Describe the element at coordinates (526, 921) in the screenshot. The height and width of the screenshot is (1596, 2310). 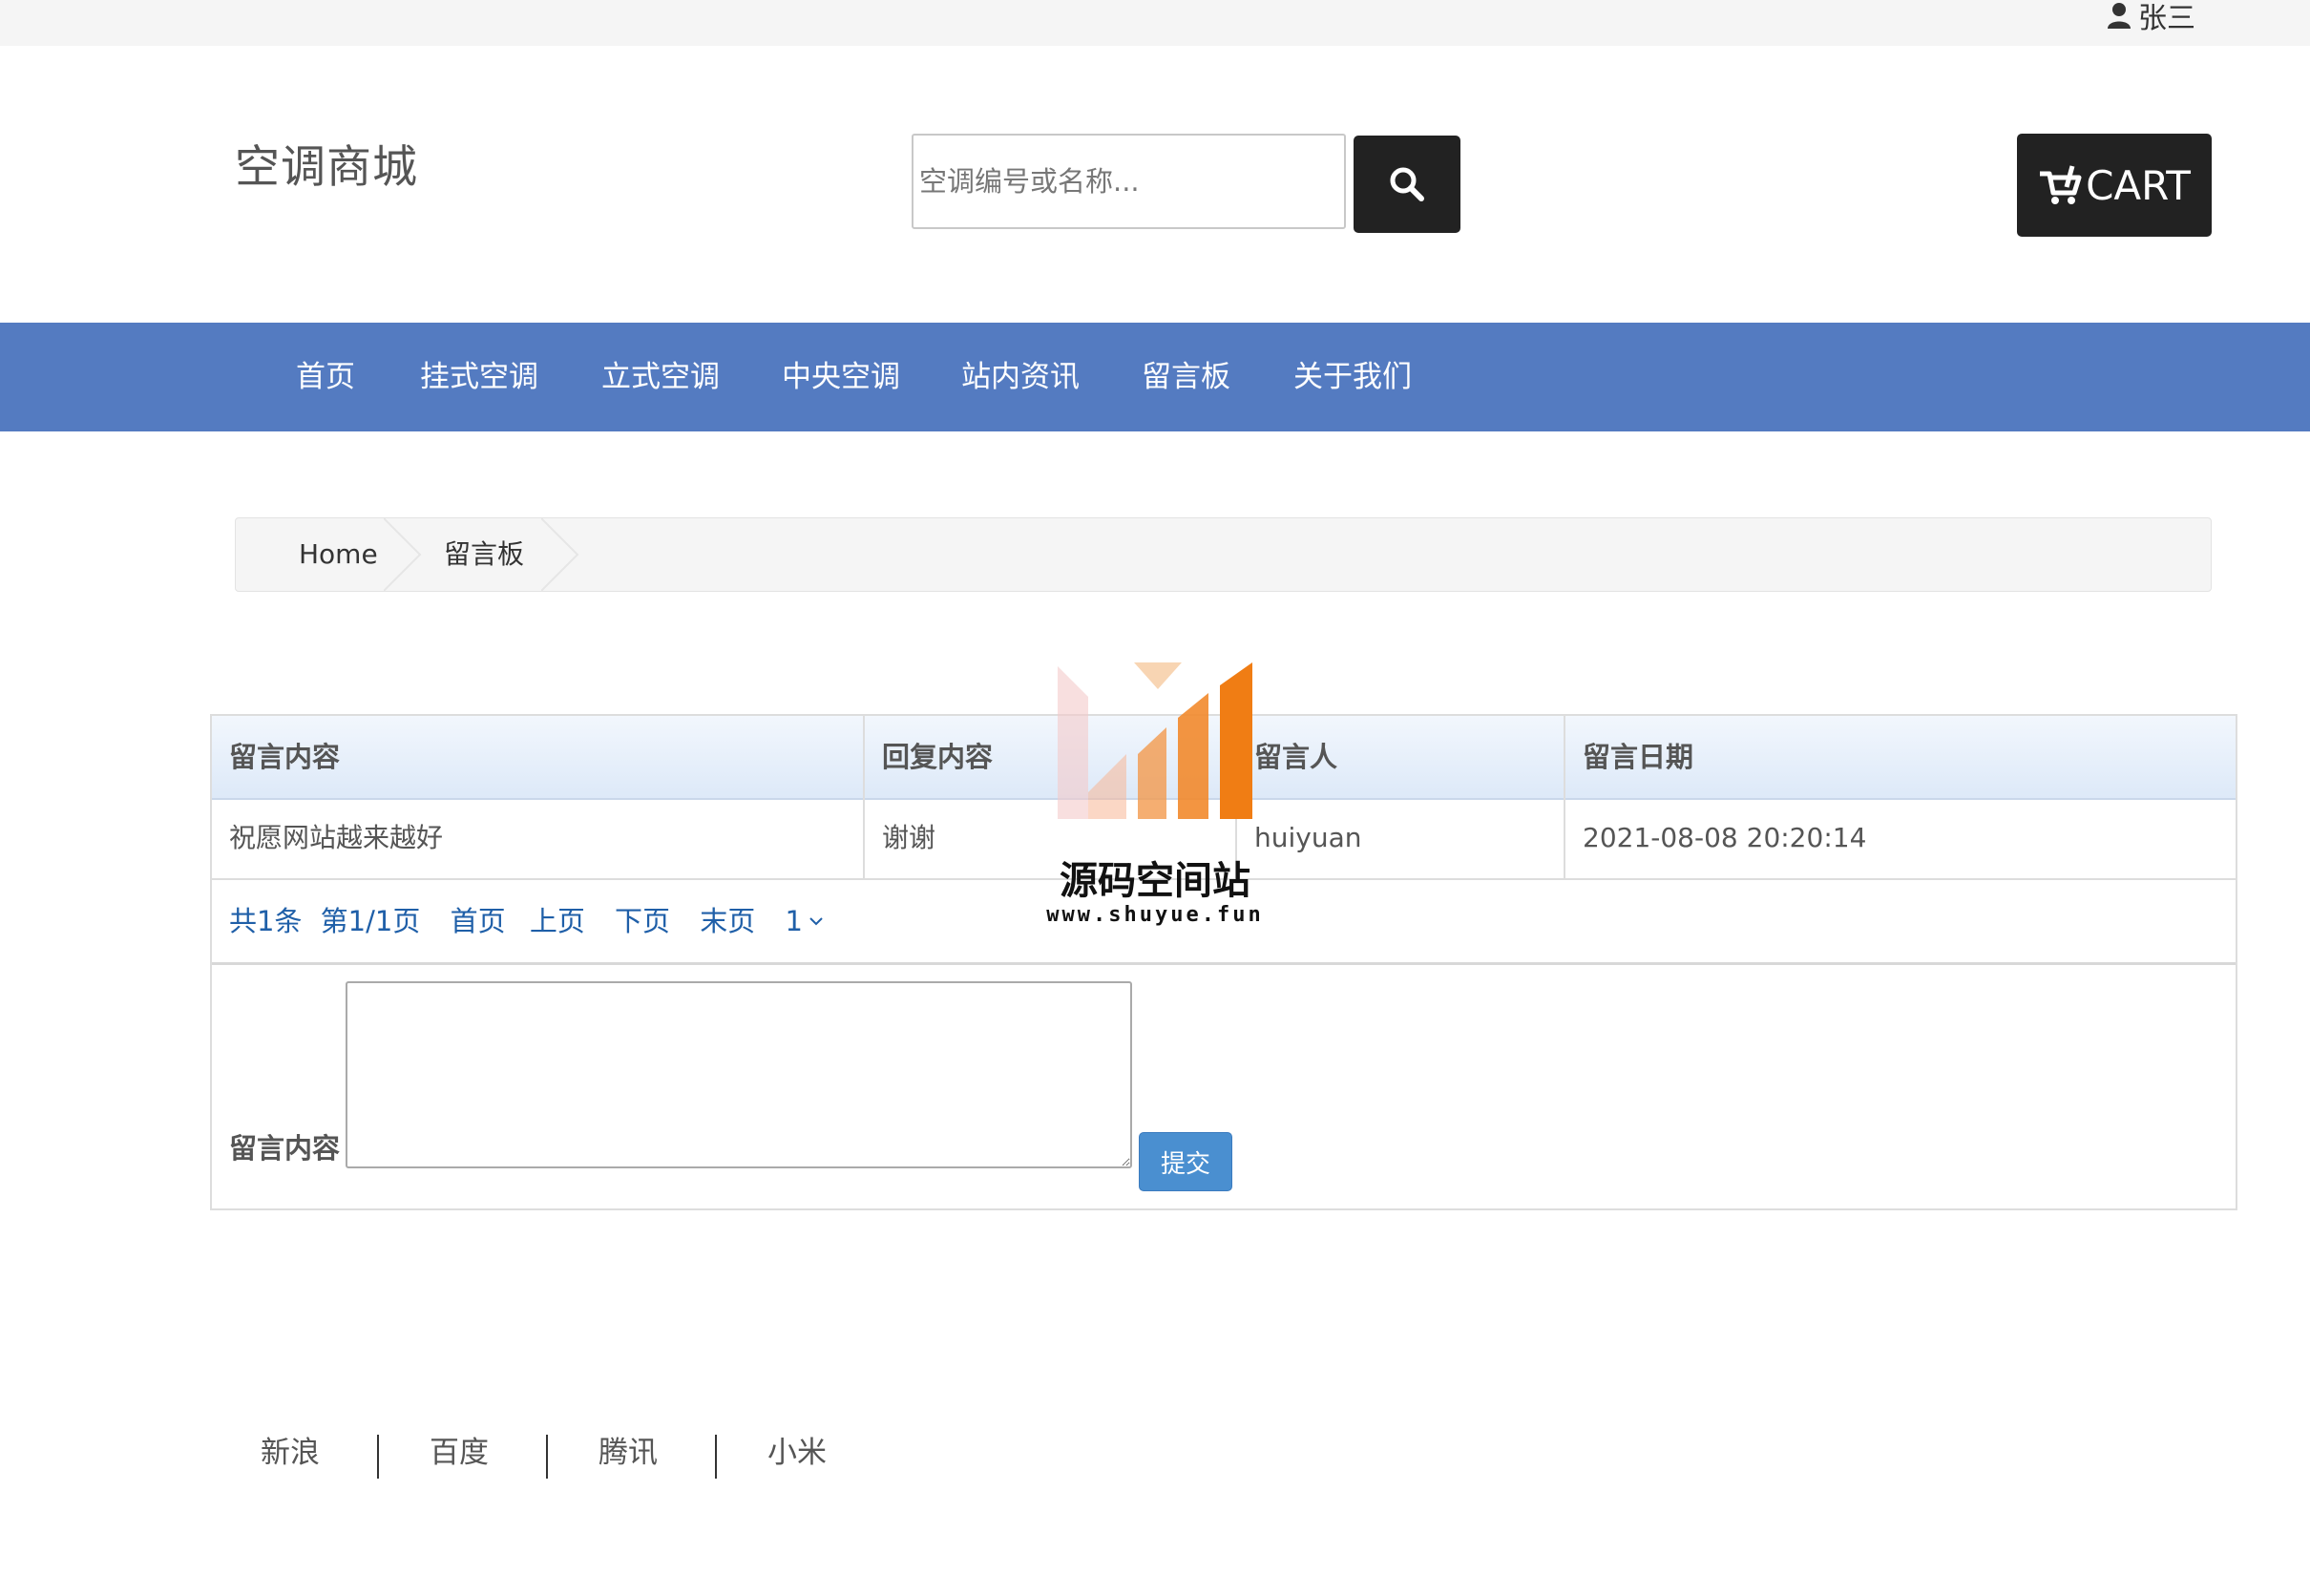
I see `pagination: 共1条 第1/1页 首页 上页 下页 末页 1` at that location.